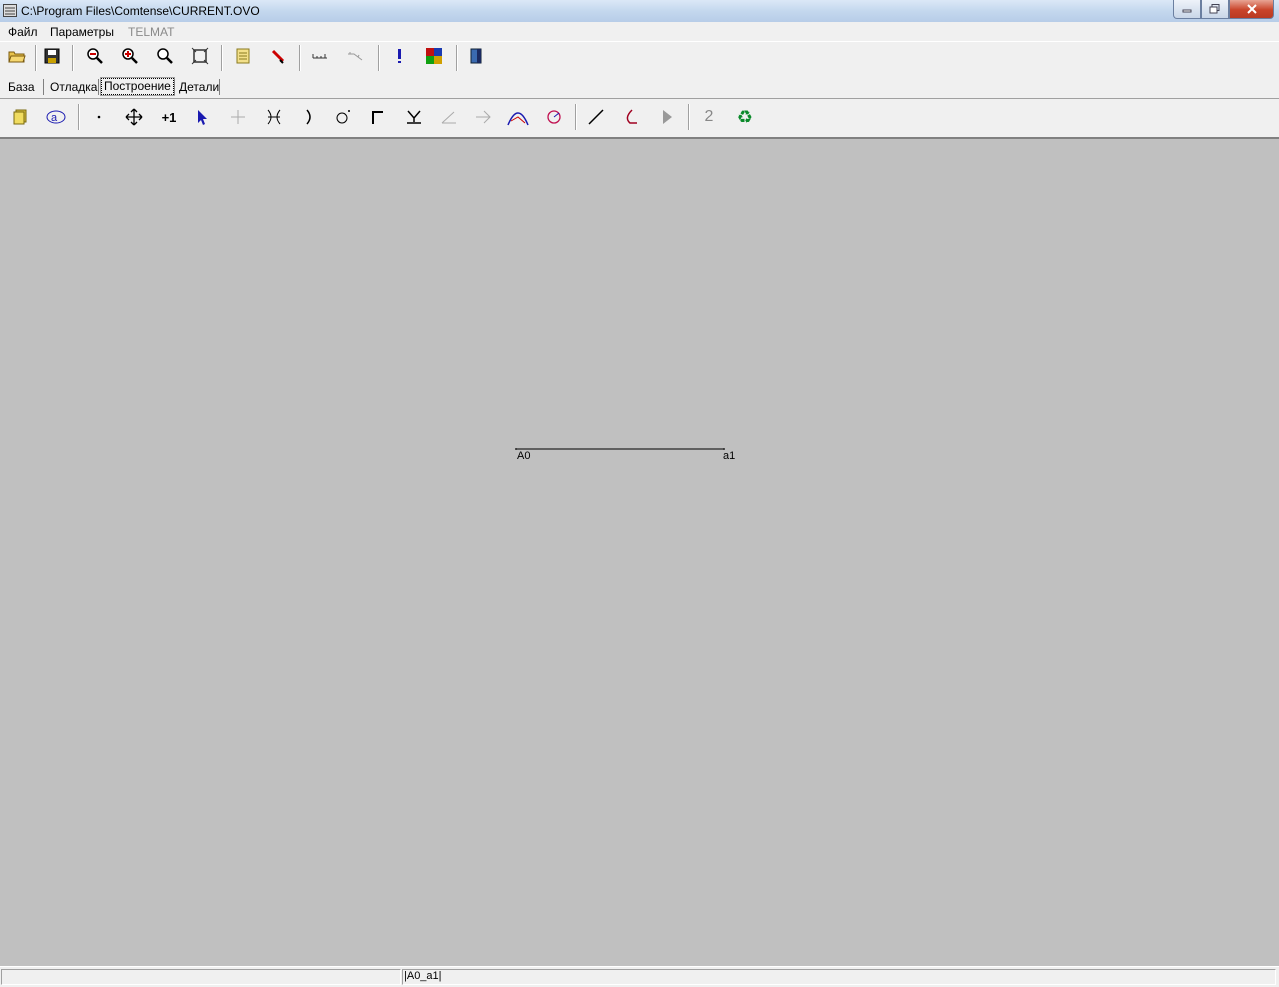  What do you see at coordinates (151, 32) in the screenshot?
I see `menu-telmat: TELMAT` at bounding box center [151, 32].